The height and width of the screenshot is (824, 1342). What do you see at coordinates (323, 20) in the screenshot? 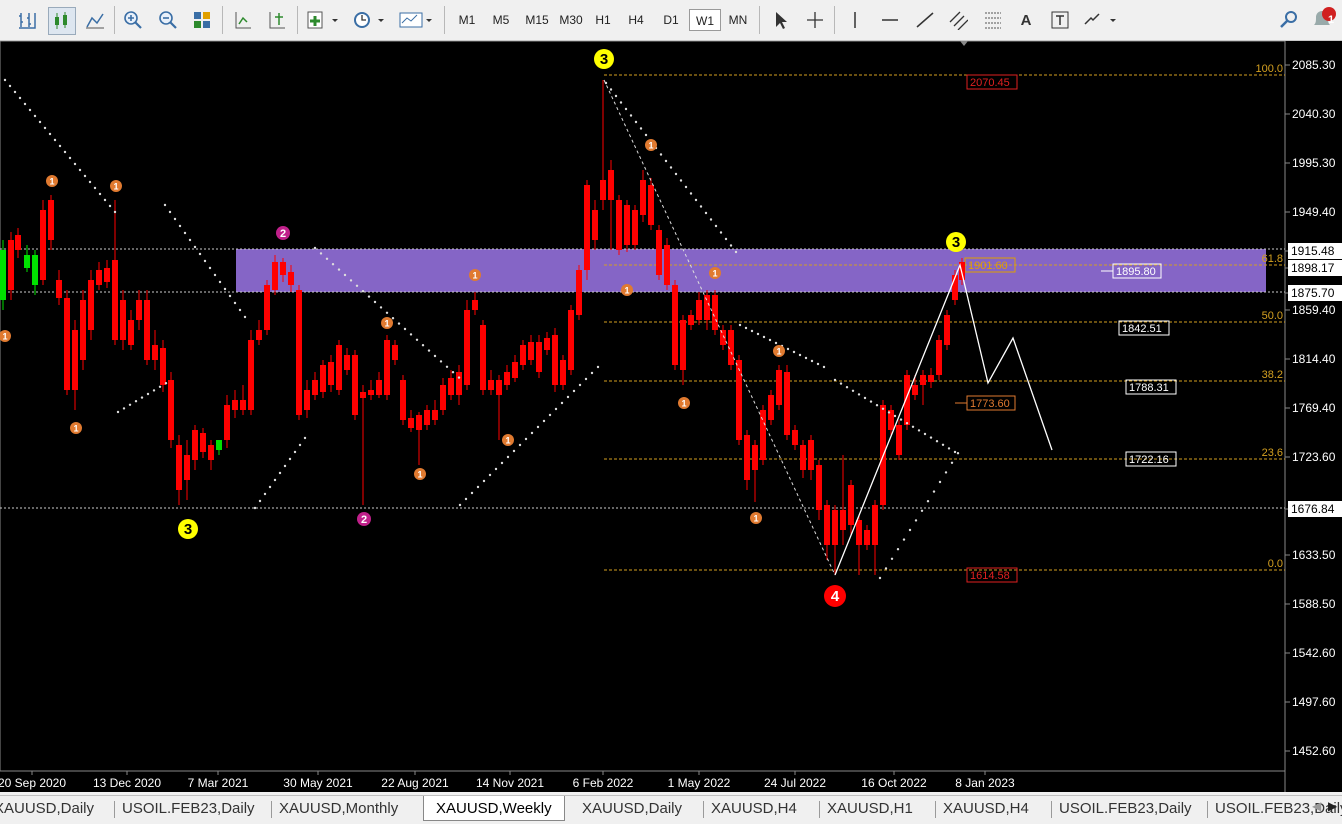
I see `indicators-icon` at bounding box center [323, 20].